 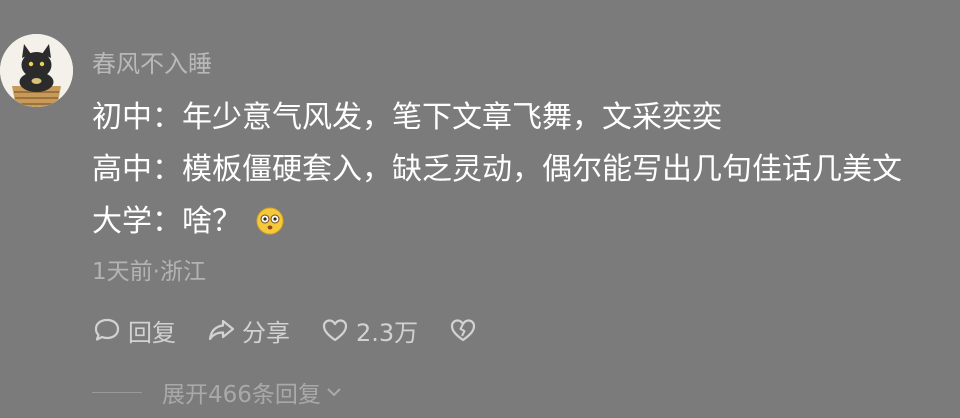 I want to click on broken-heart-icon, so click(x=463, y=330).